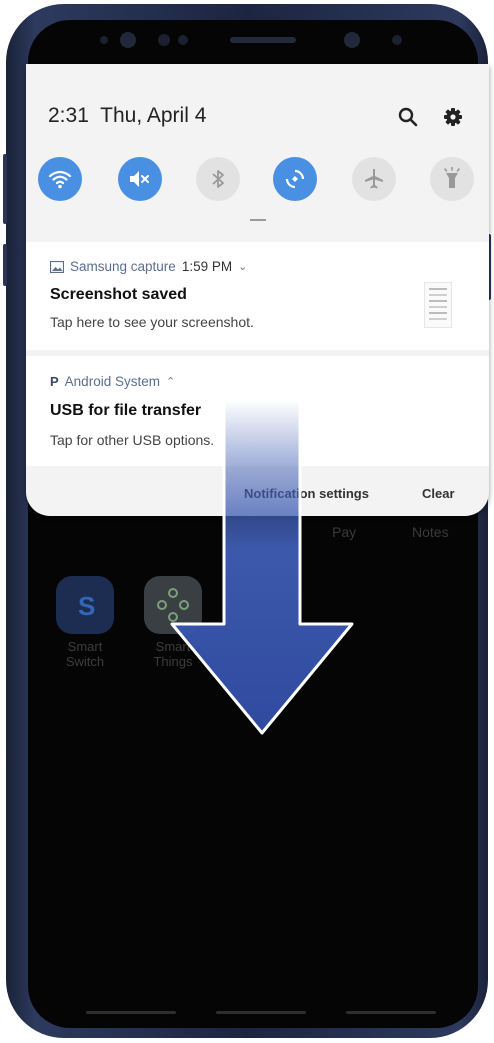 The image size is (494, 1043). I want to click on image-icon, so click(57, 266).